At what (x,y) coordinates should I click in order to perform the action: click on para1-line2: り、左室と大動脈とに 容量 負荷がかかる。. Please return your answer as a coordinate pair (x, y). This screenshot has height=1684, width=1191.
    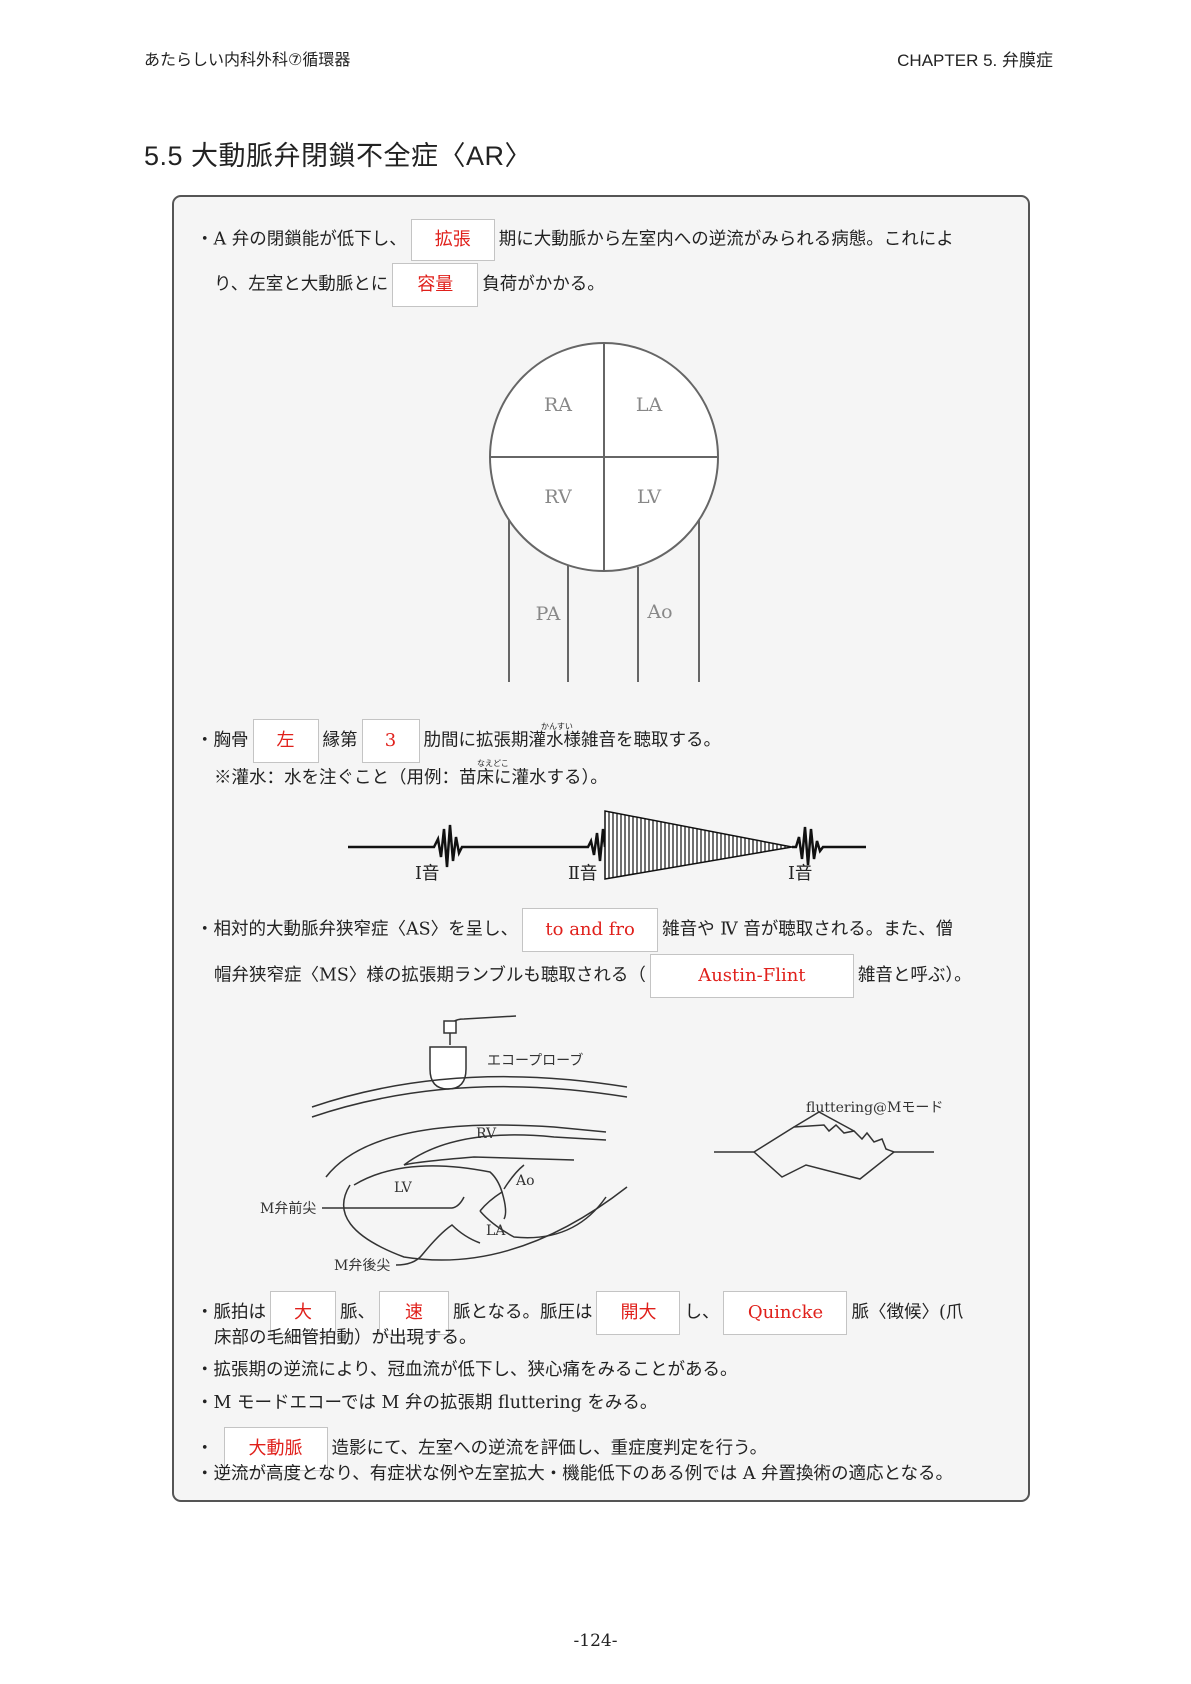
    Looking at the image, I should click on (409, 285).